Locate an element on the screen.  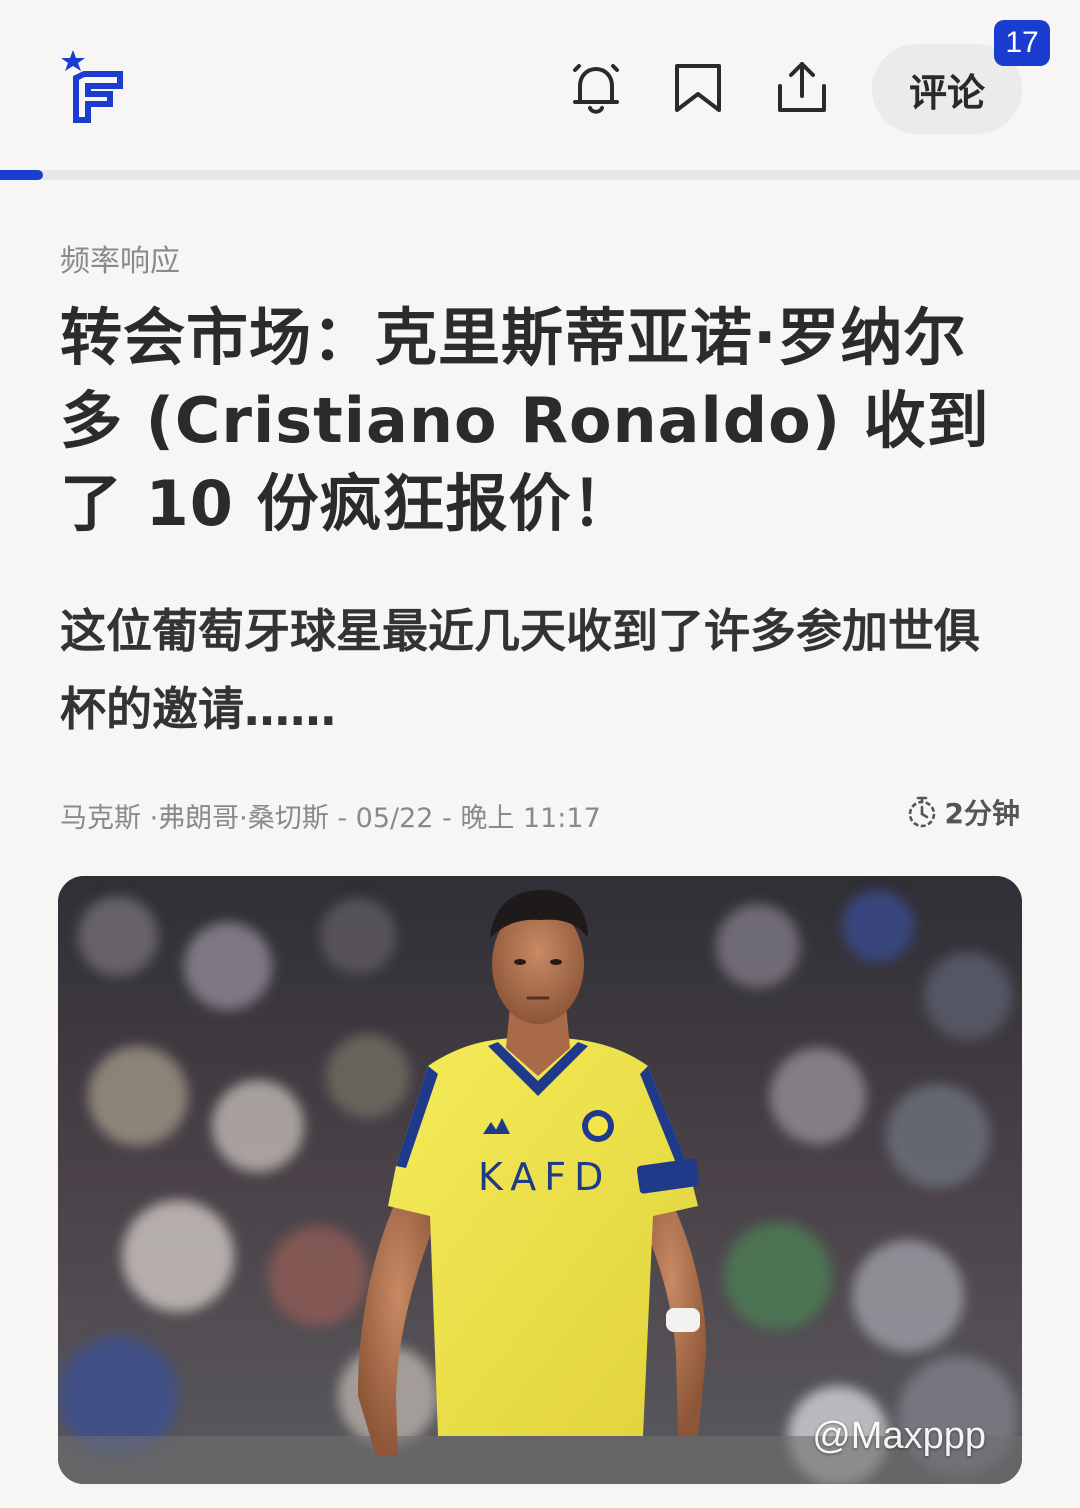
article-meta: 马克斯 ·弗朗哥·桑切斯 - 05/22 - 晚上 11:17 2分钟 is located at coordinates (540, 813).